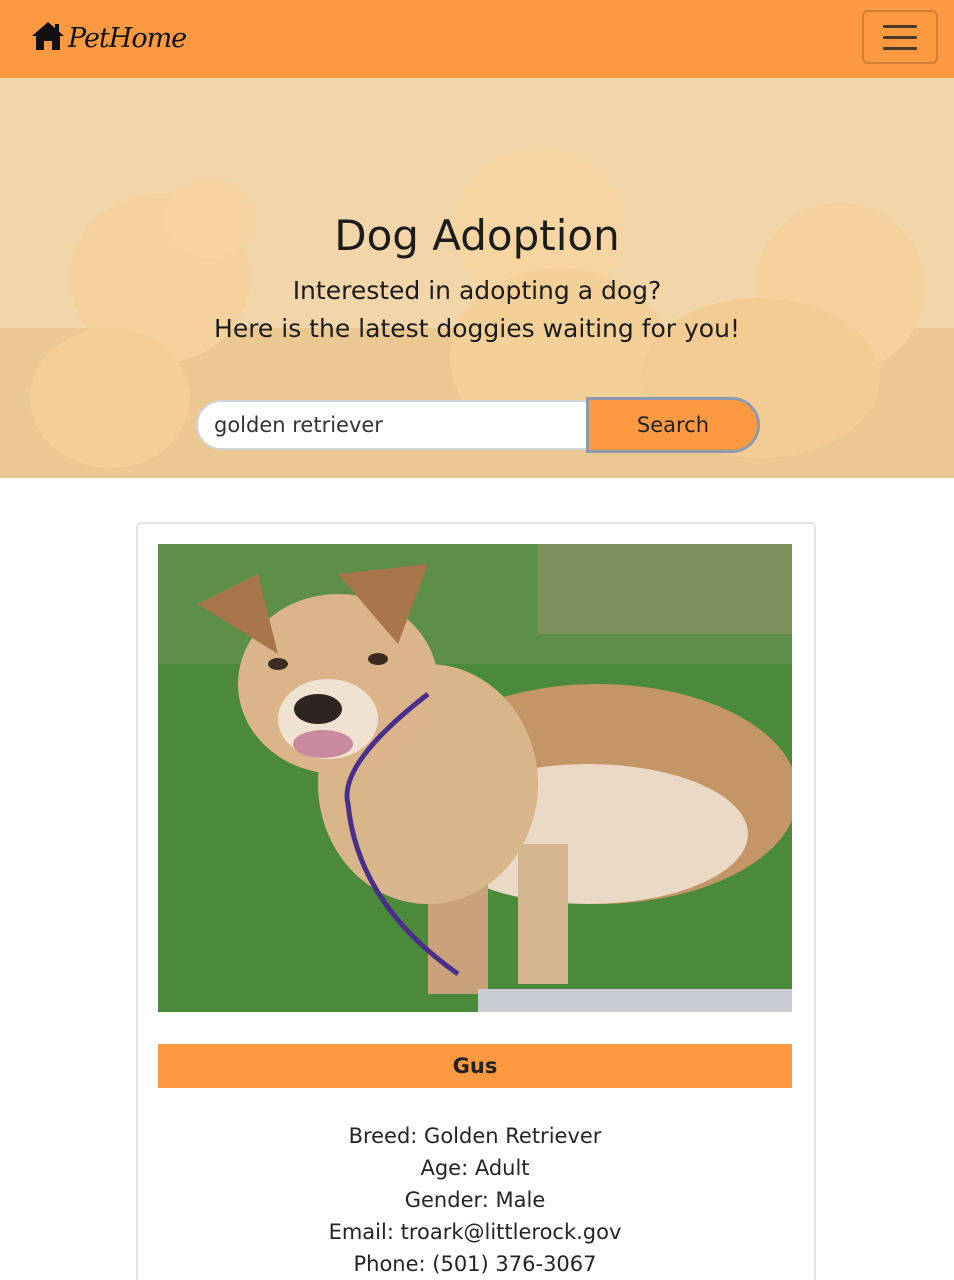 Image resolution: width=954 pixels, height=1280 pixels. I want to click on navbar: PetHome, so click(477, 39).